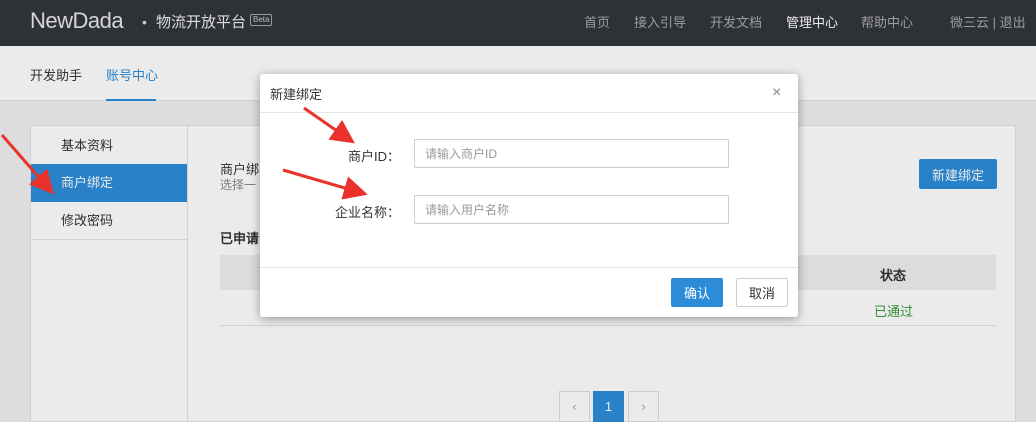 This screenshot has height=422, width=1036. I want to click on dialog-header-divider, so click(529, 112).